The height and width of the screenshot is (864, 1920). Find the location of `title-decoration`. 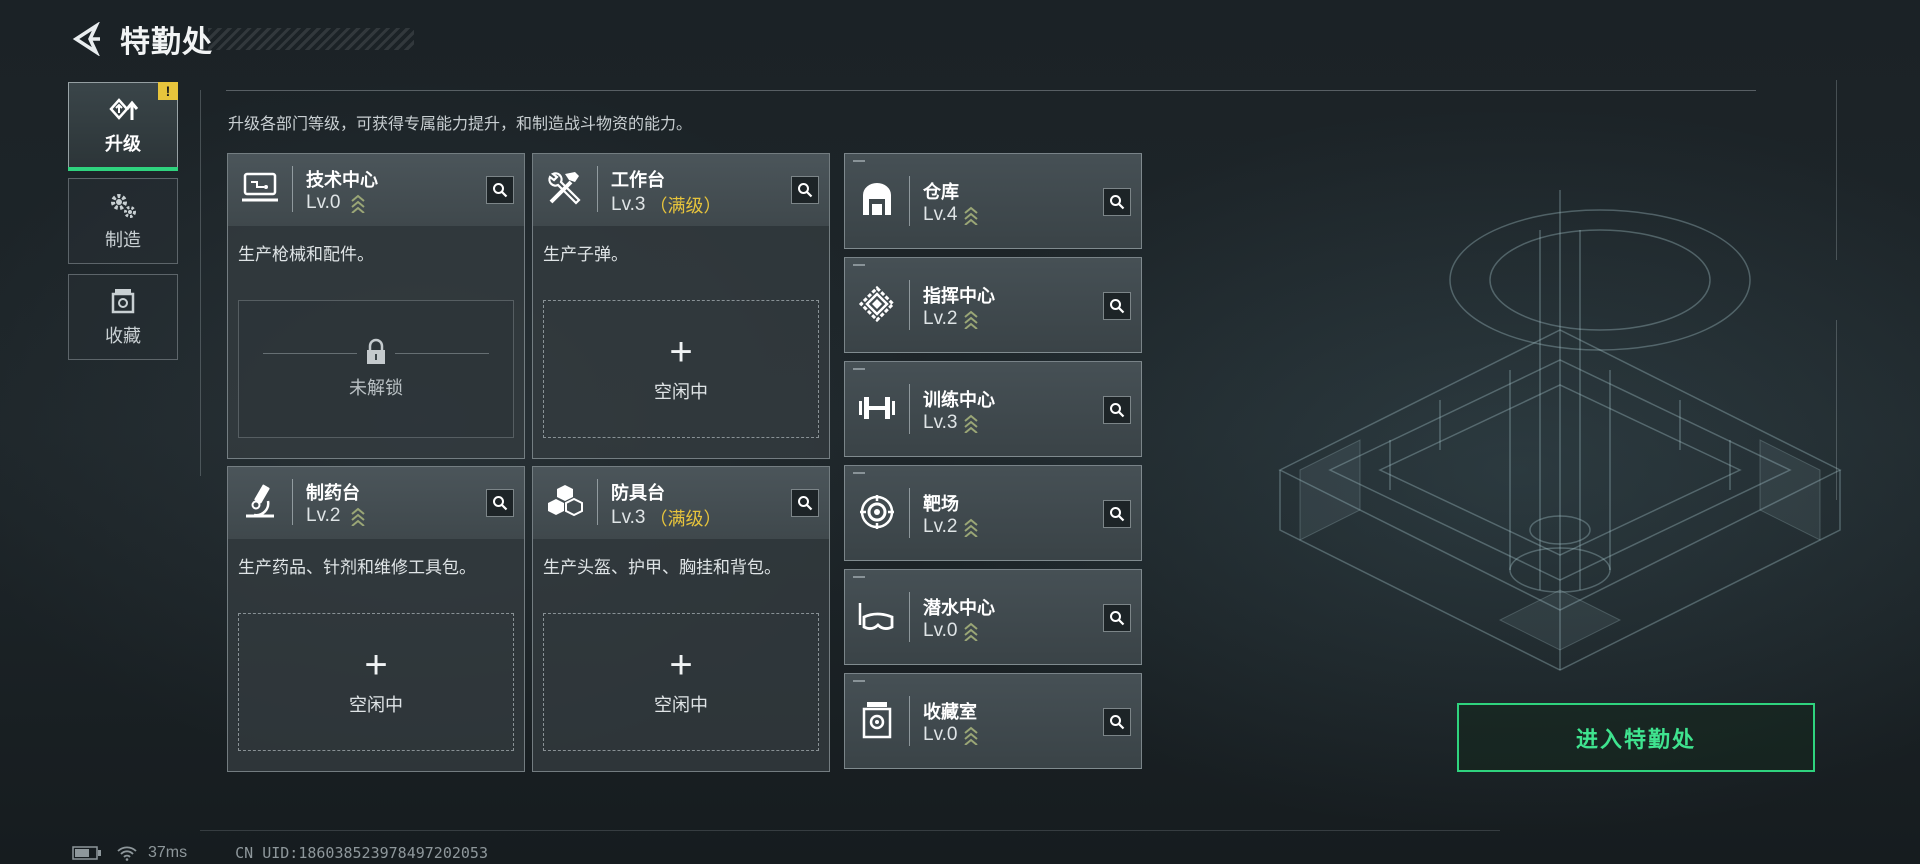

title-decoration is located at coordinates (311, 39).